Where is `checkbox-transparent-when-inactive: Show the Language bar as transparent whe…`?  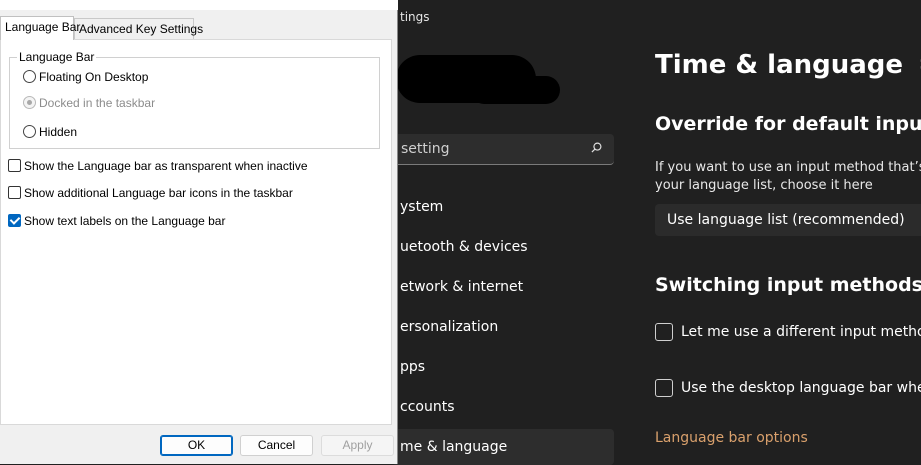 checkbox-transparent-when-inactive: Show the Language bar as transparent whe… is located at coordinates (158, 167).